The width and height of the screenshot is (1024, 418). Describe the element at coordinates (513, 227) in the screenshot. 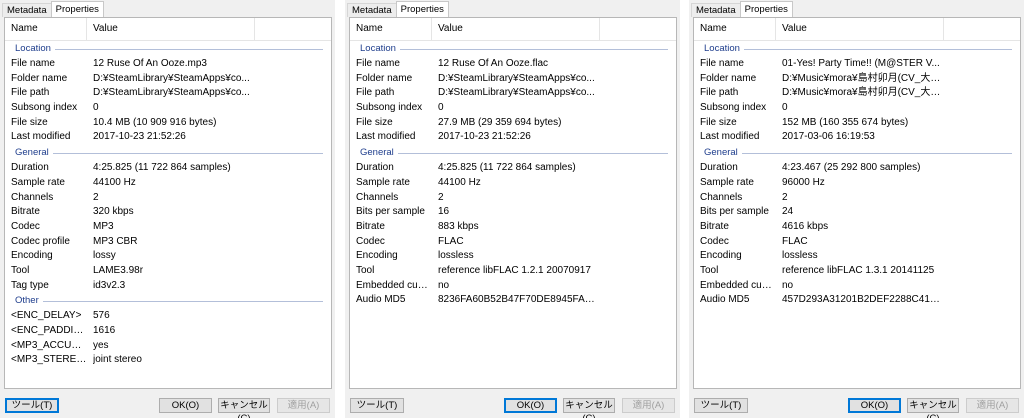

I see `property-row: Bitrate 883 kbps` at that location.